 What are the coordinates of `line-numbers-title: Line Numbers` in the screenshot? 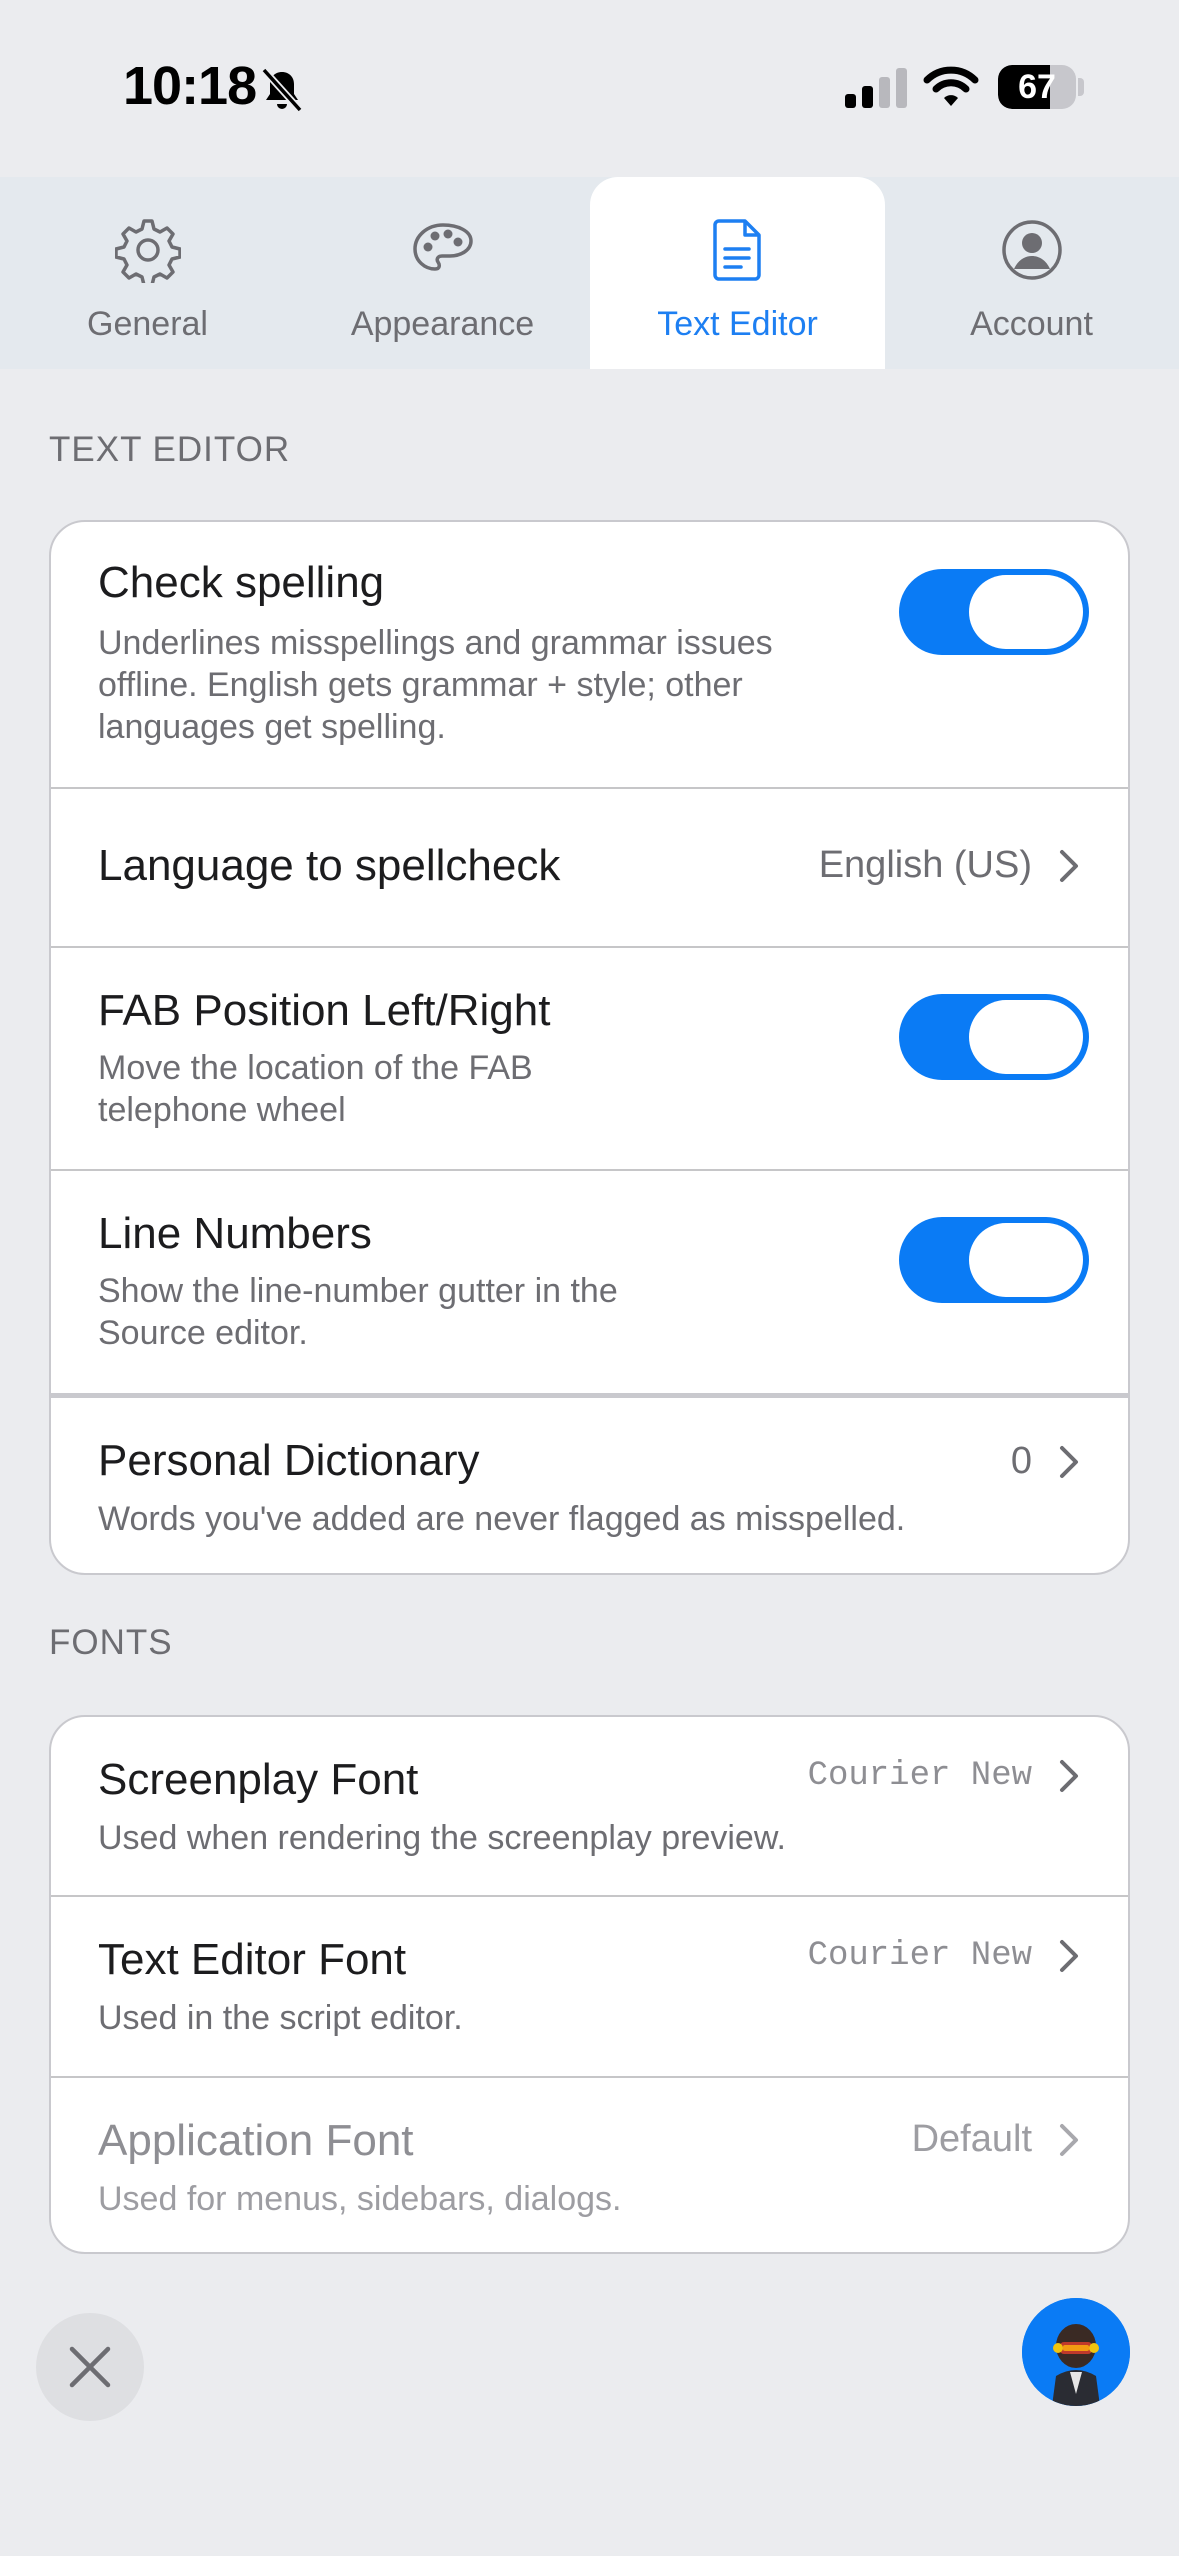 It's located at (235, 1233).